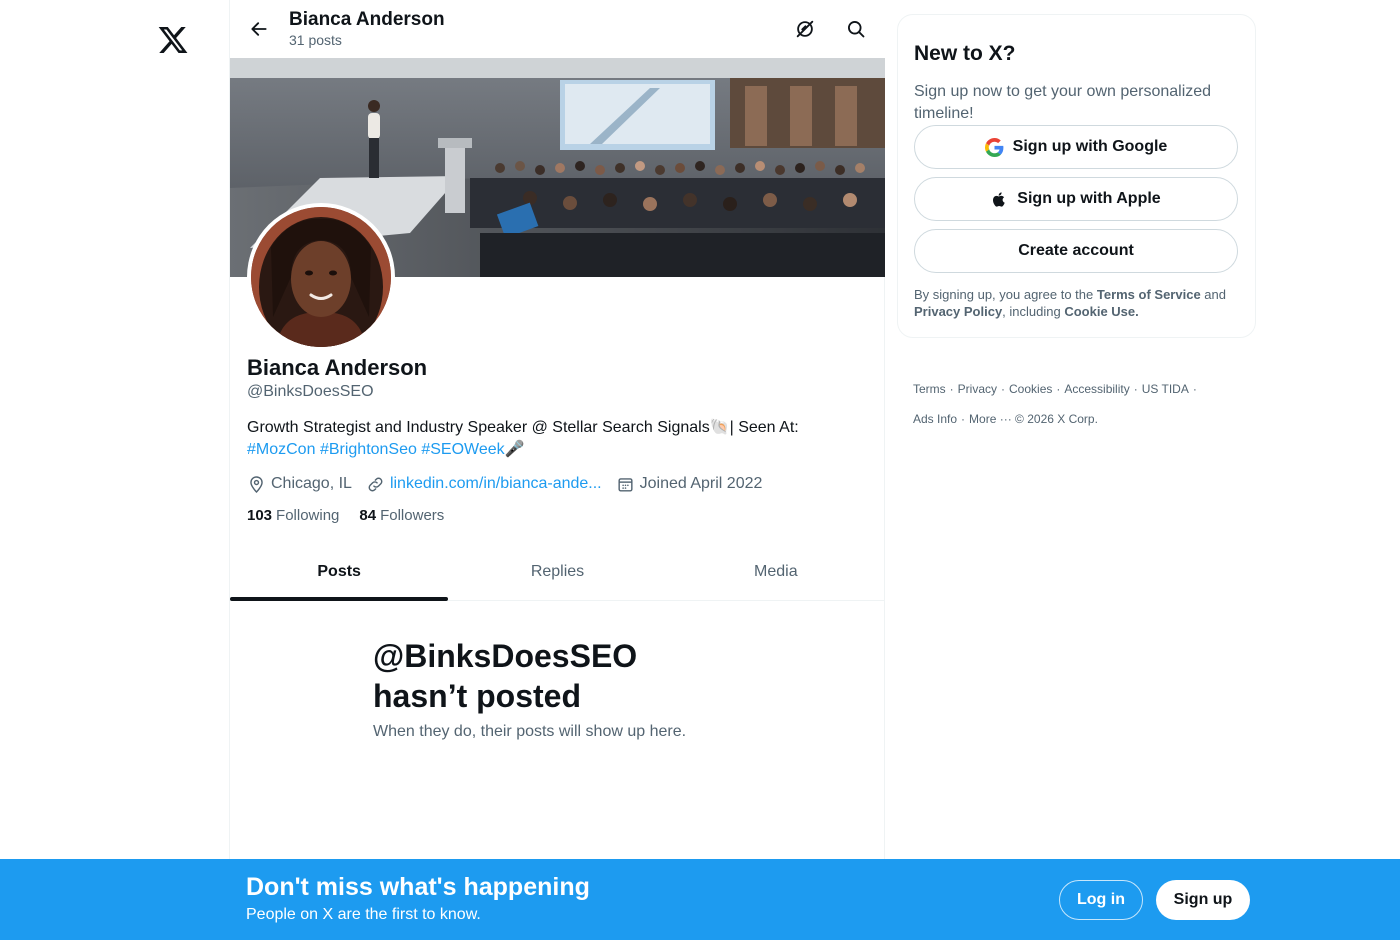  I want to click on profile-handle: @BinksDoesSEO, so click(310, 391).